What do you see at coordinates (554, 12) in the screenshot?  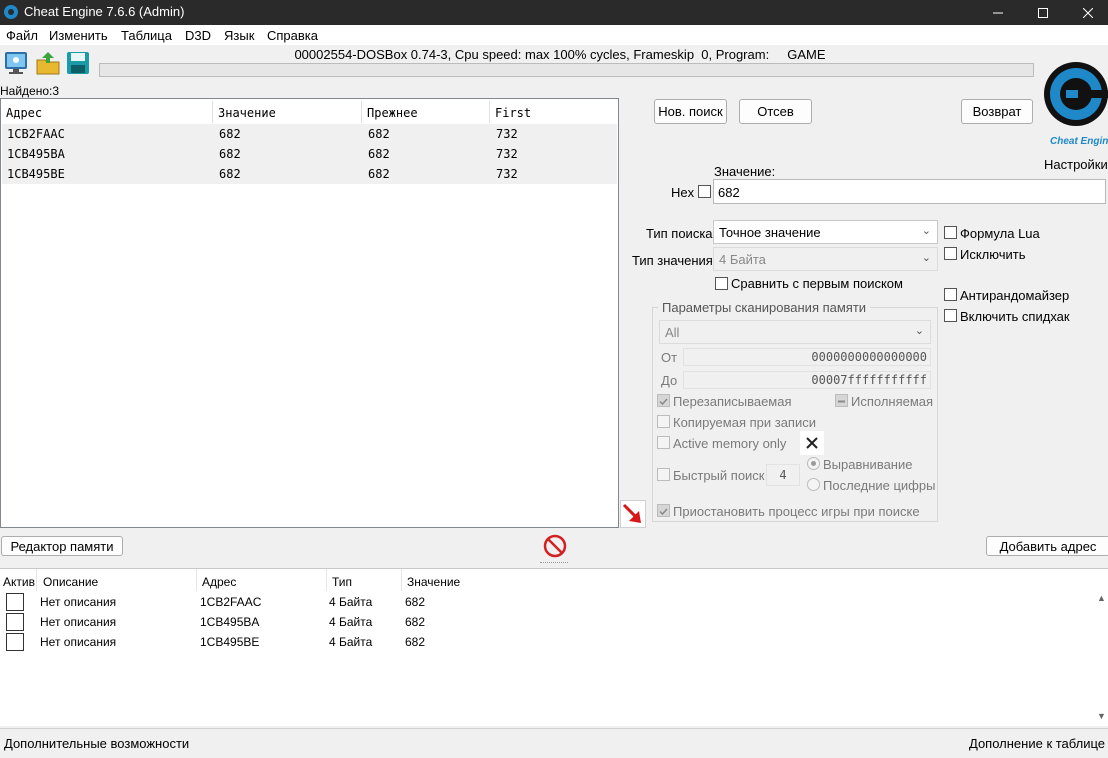 I see `title-bar: Cheat Engine 7.6.6 (Admin)` at bounding box center [554, 12].